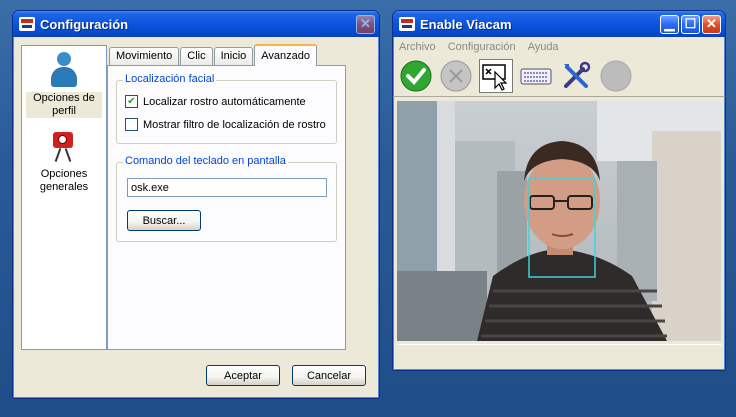  Describe the element at coordinates (233, 56) in the screenshot. I see `tab-inicio: Inicio` at that location.